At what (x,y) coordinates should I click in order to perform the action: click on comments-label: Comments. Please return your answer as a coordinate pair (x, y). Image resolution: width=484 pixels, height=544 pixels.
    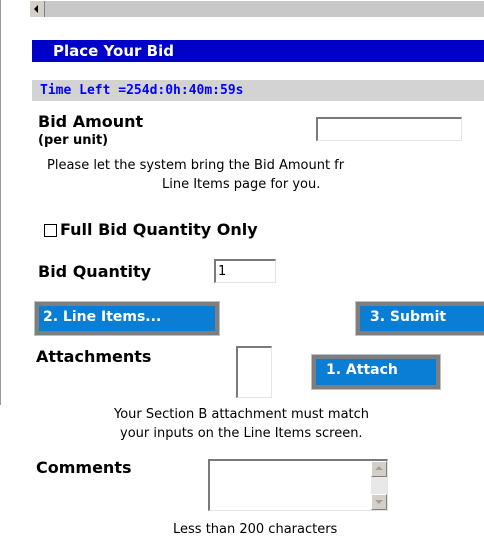
    Looking at the image, I should click on (84, 467).